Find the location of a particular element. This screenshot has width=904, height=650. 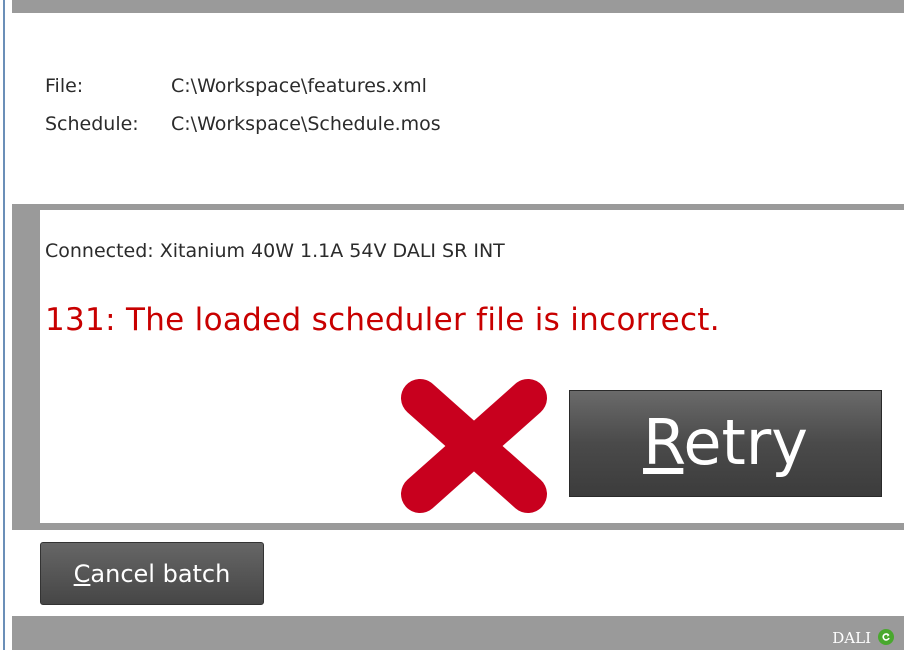

file-row: File: C:\Workspace\features.xml is located at coordinates (236, 86).